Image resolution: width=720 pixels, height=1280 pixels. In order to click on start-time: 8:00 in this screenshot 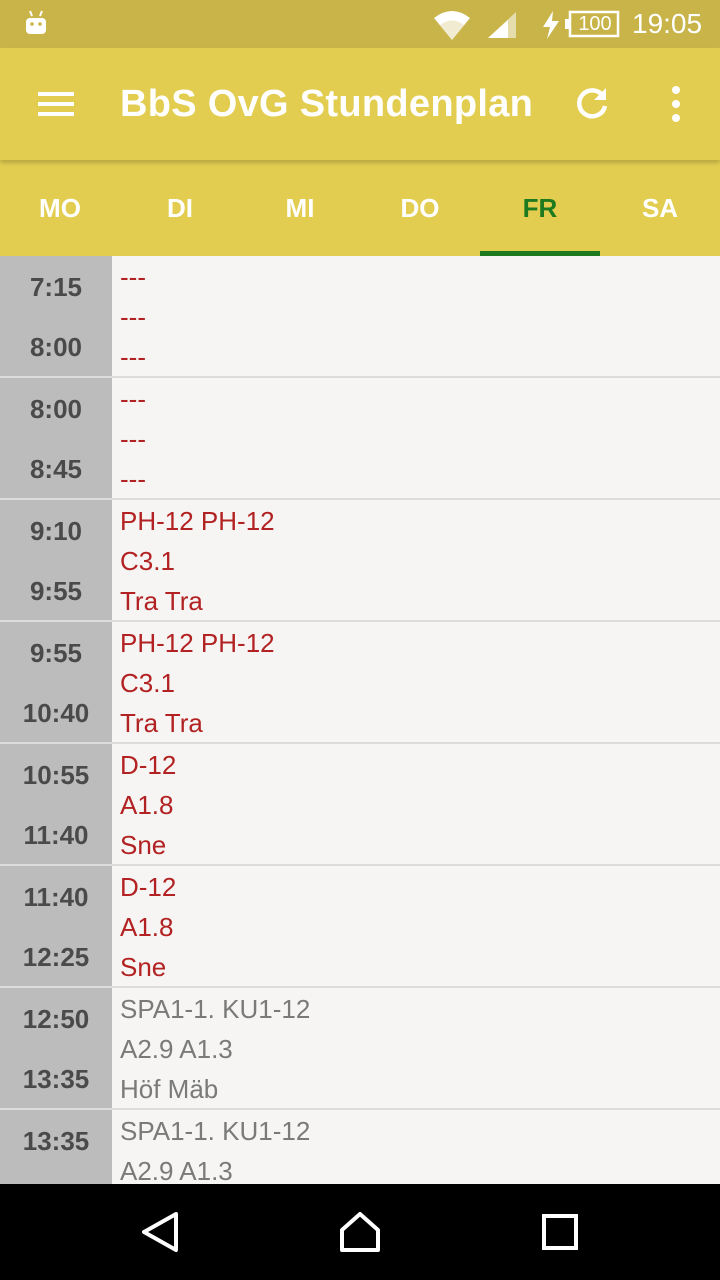, I will do `click(56, 409)`.